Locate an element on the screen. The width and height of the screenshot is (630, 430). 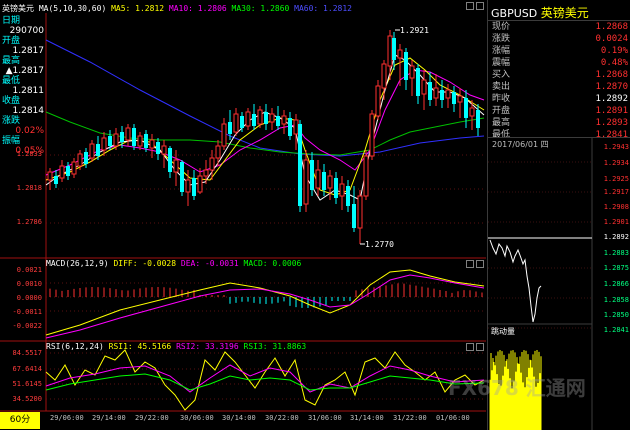
period-selector: 60分 is located at coordinates (20, 420).